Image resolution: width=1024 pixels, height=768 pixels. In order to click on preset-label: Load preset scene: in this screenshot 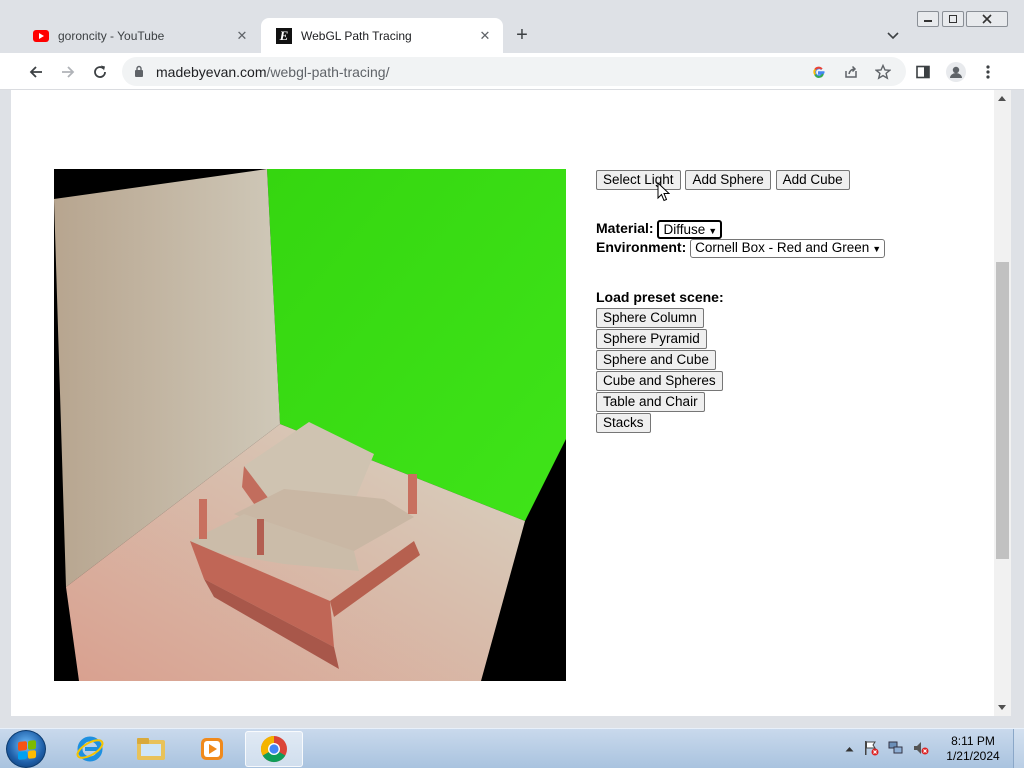, I will do `click(660, 297)`.